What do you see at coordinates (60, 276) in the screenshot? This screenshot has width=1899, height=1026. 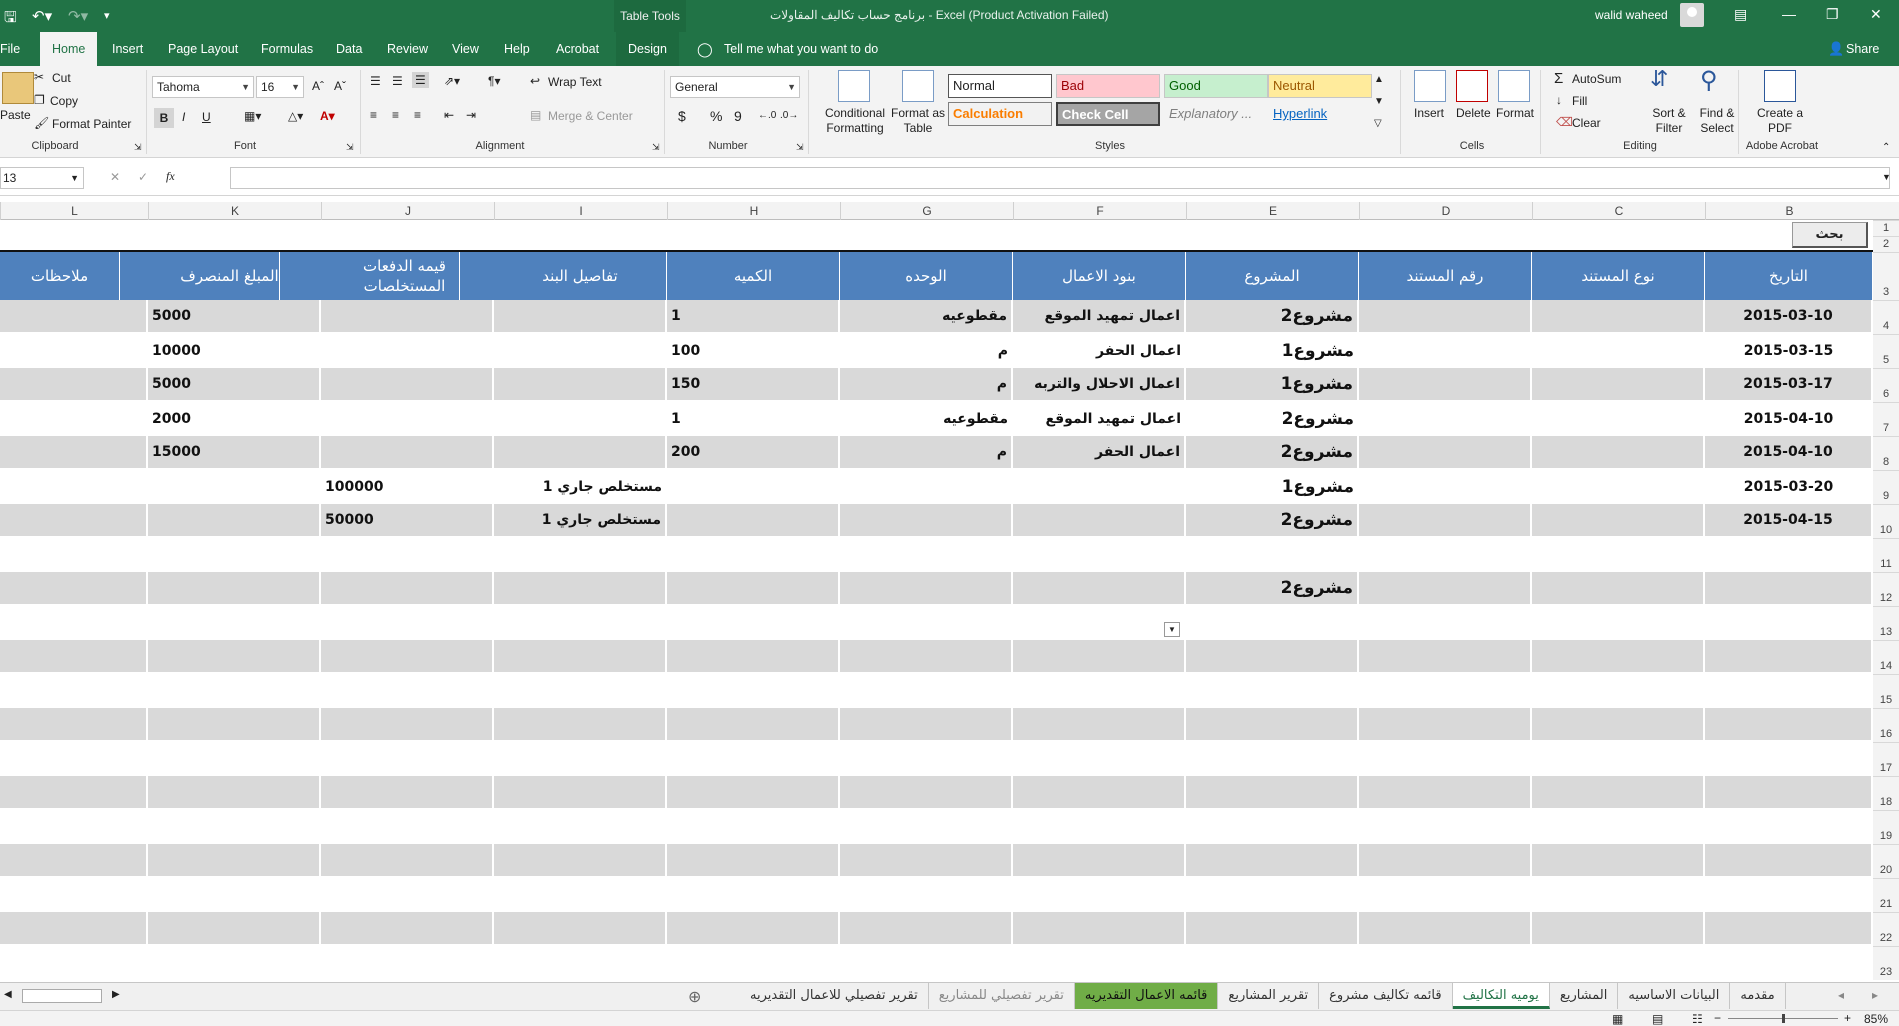 I see `header-notes: ملاحظات` at bounding box center [60, 276].